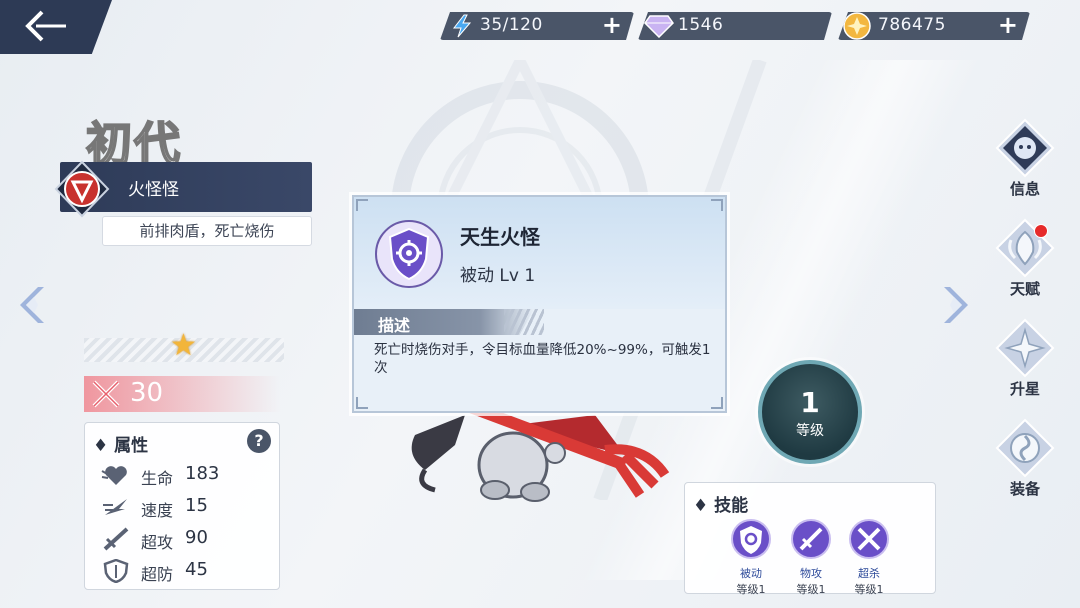  Describe the element at coordinates (1024, 389) in the screenshot. I see `menu-label: 升星` at that location.